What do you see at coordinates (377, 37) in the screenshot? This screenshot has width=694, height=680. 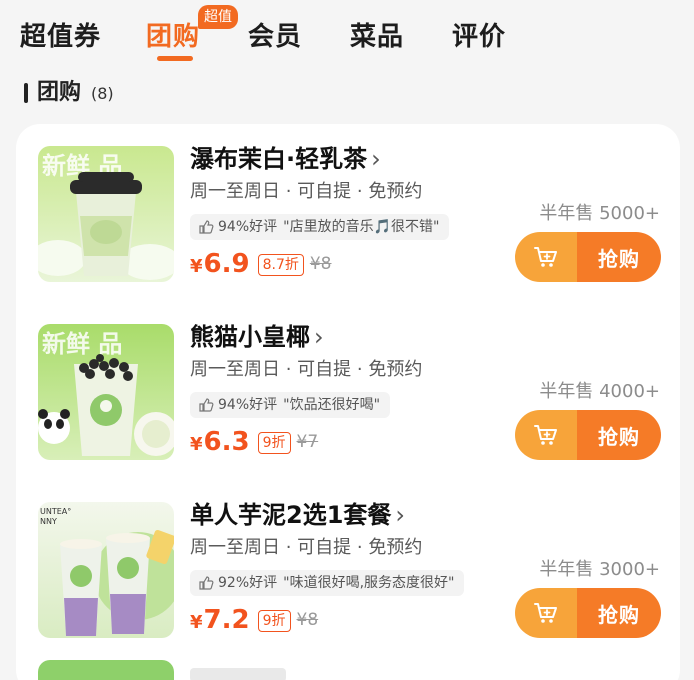 I see `tab-dishes: 菜品` at bounding box center [377, 37].